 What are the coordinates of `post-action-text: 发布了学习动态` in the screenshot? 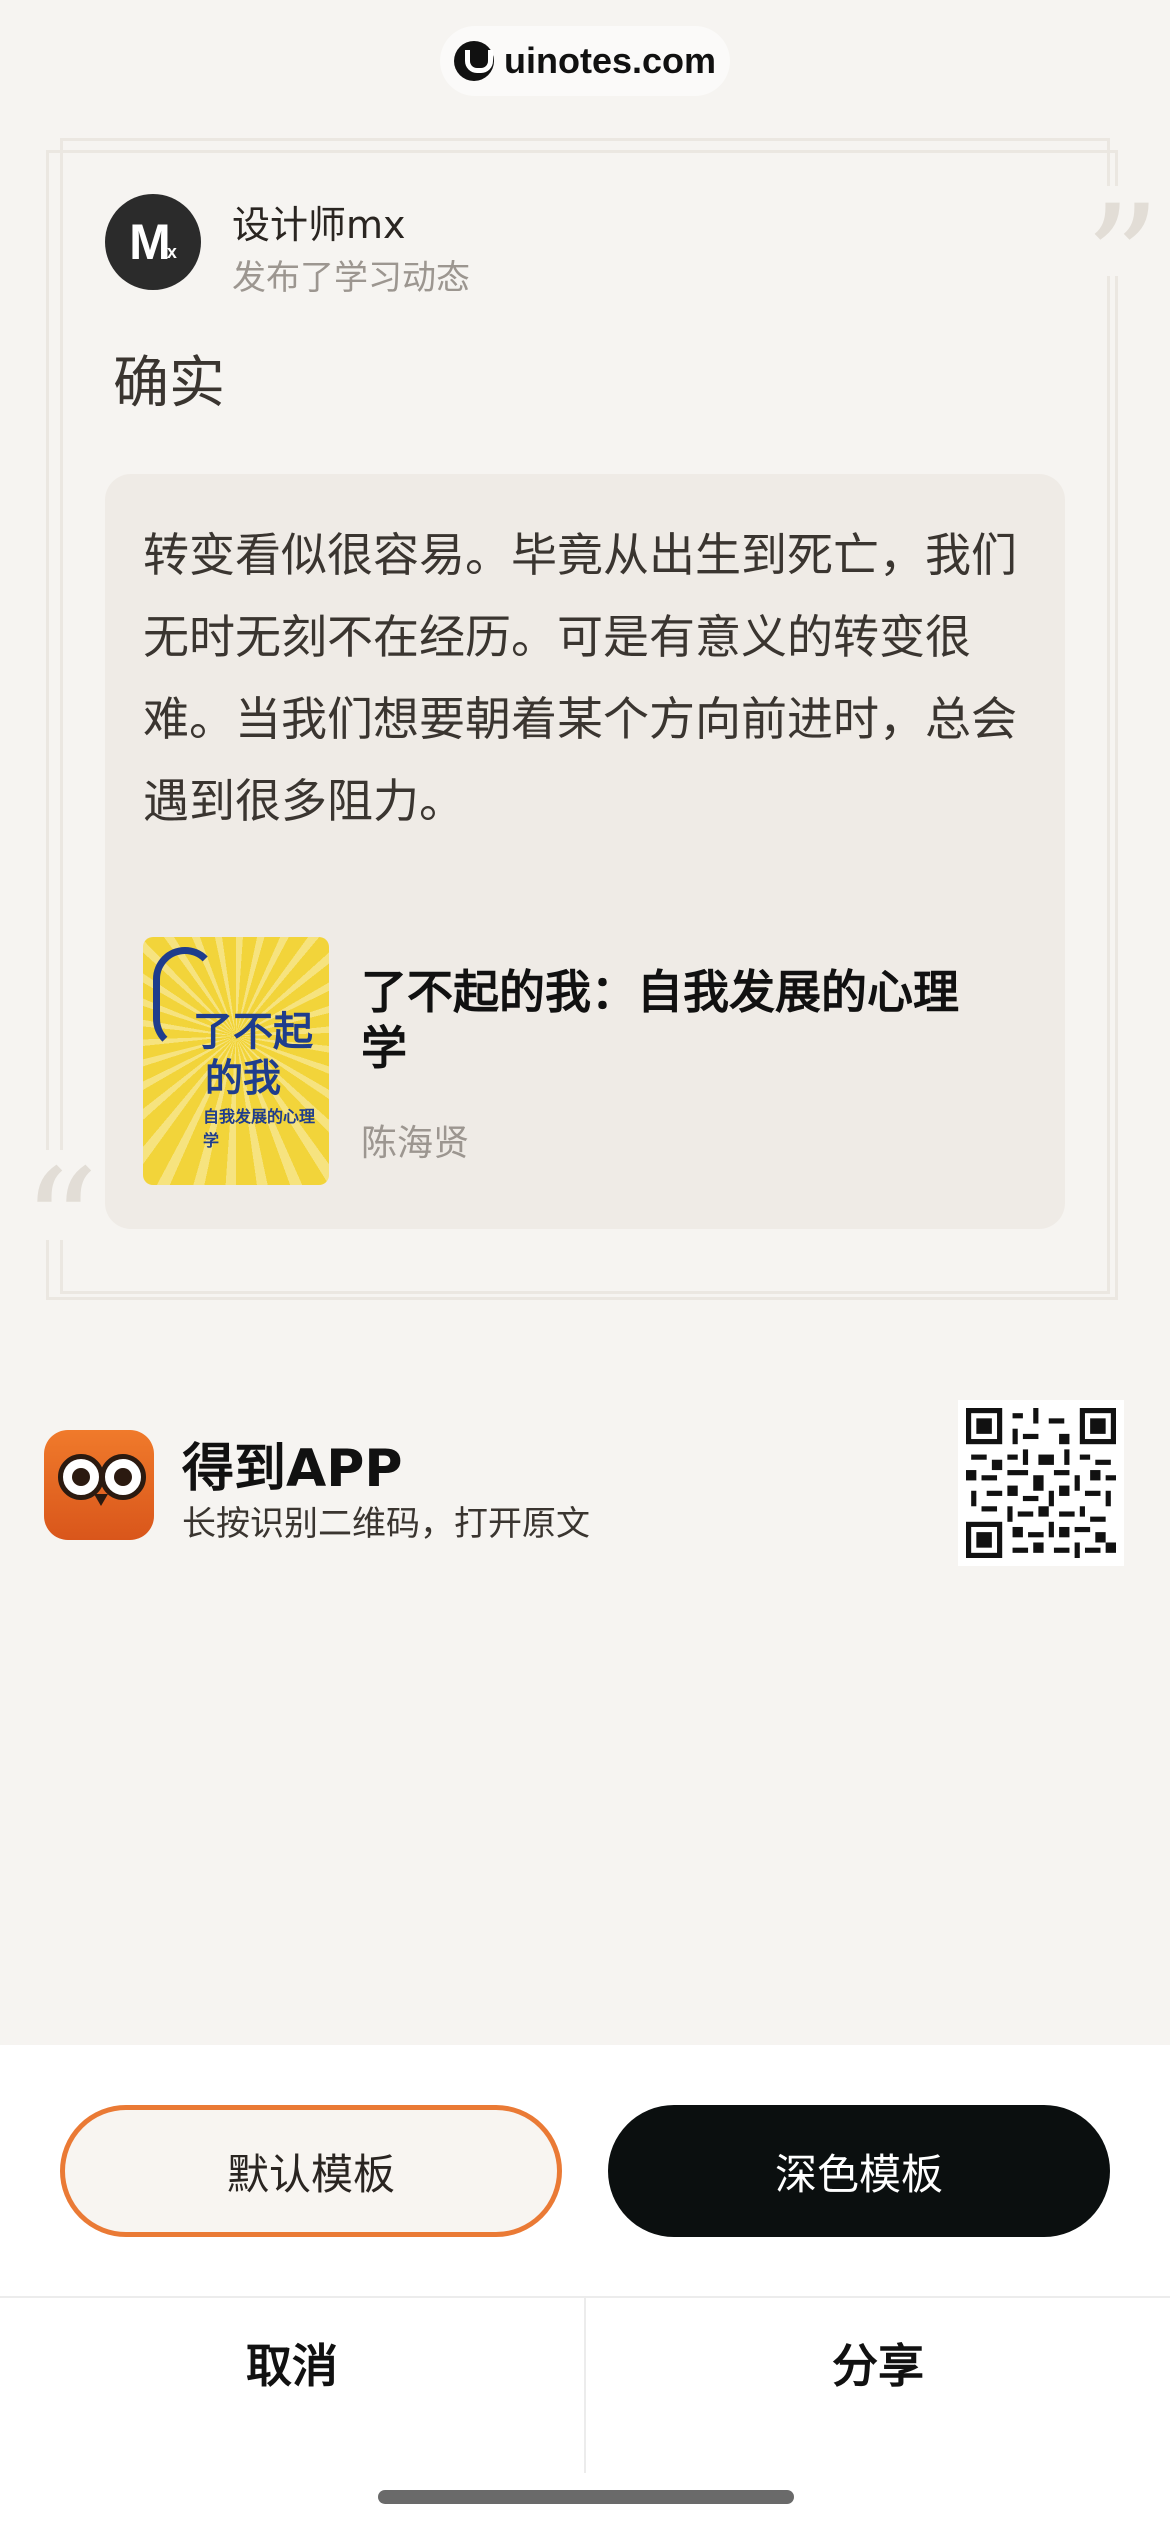 It's located at (351, 278).